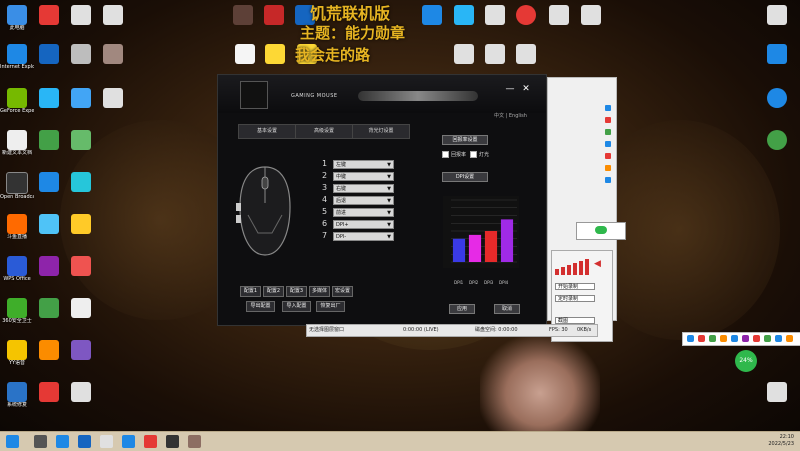 Image resolution: width=800 pixels, height=451 pixels. I want to click on desktop-icon: 斗鱼直播, so click(17, 227).